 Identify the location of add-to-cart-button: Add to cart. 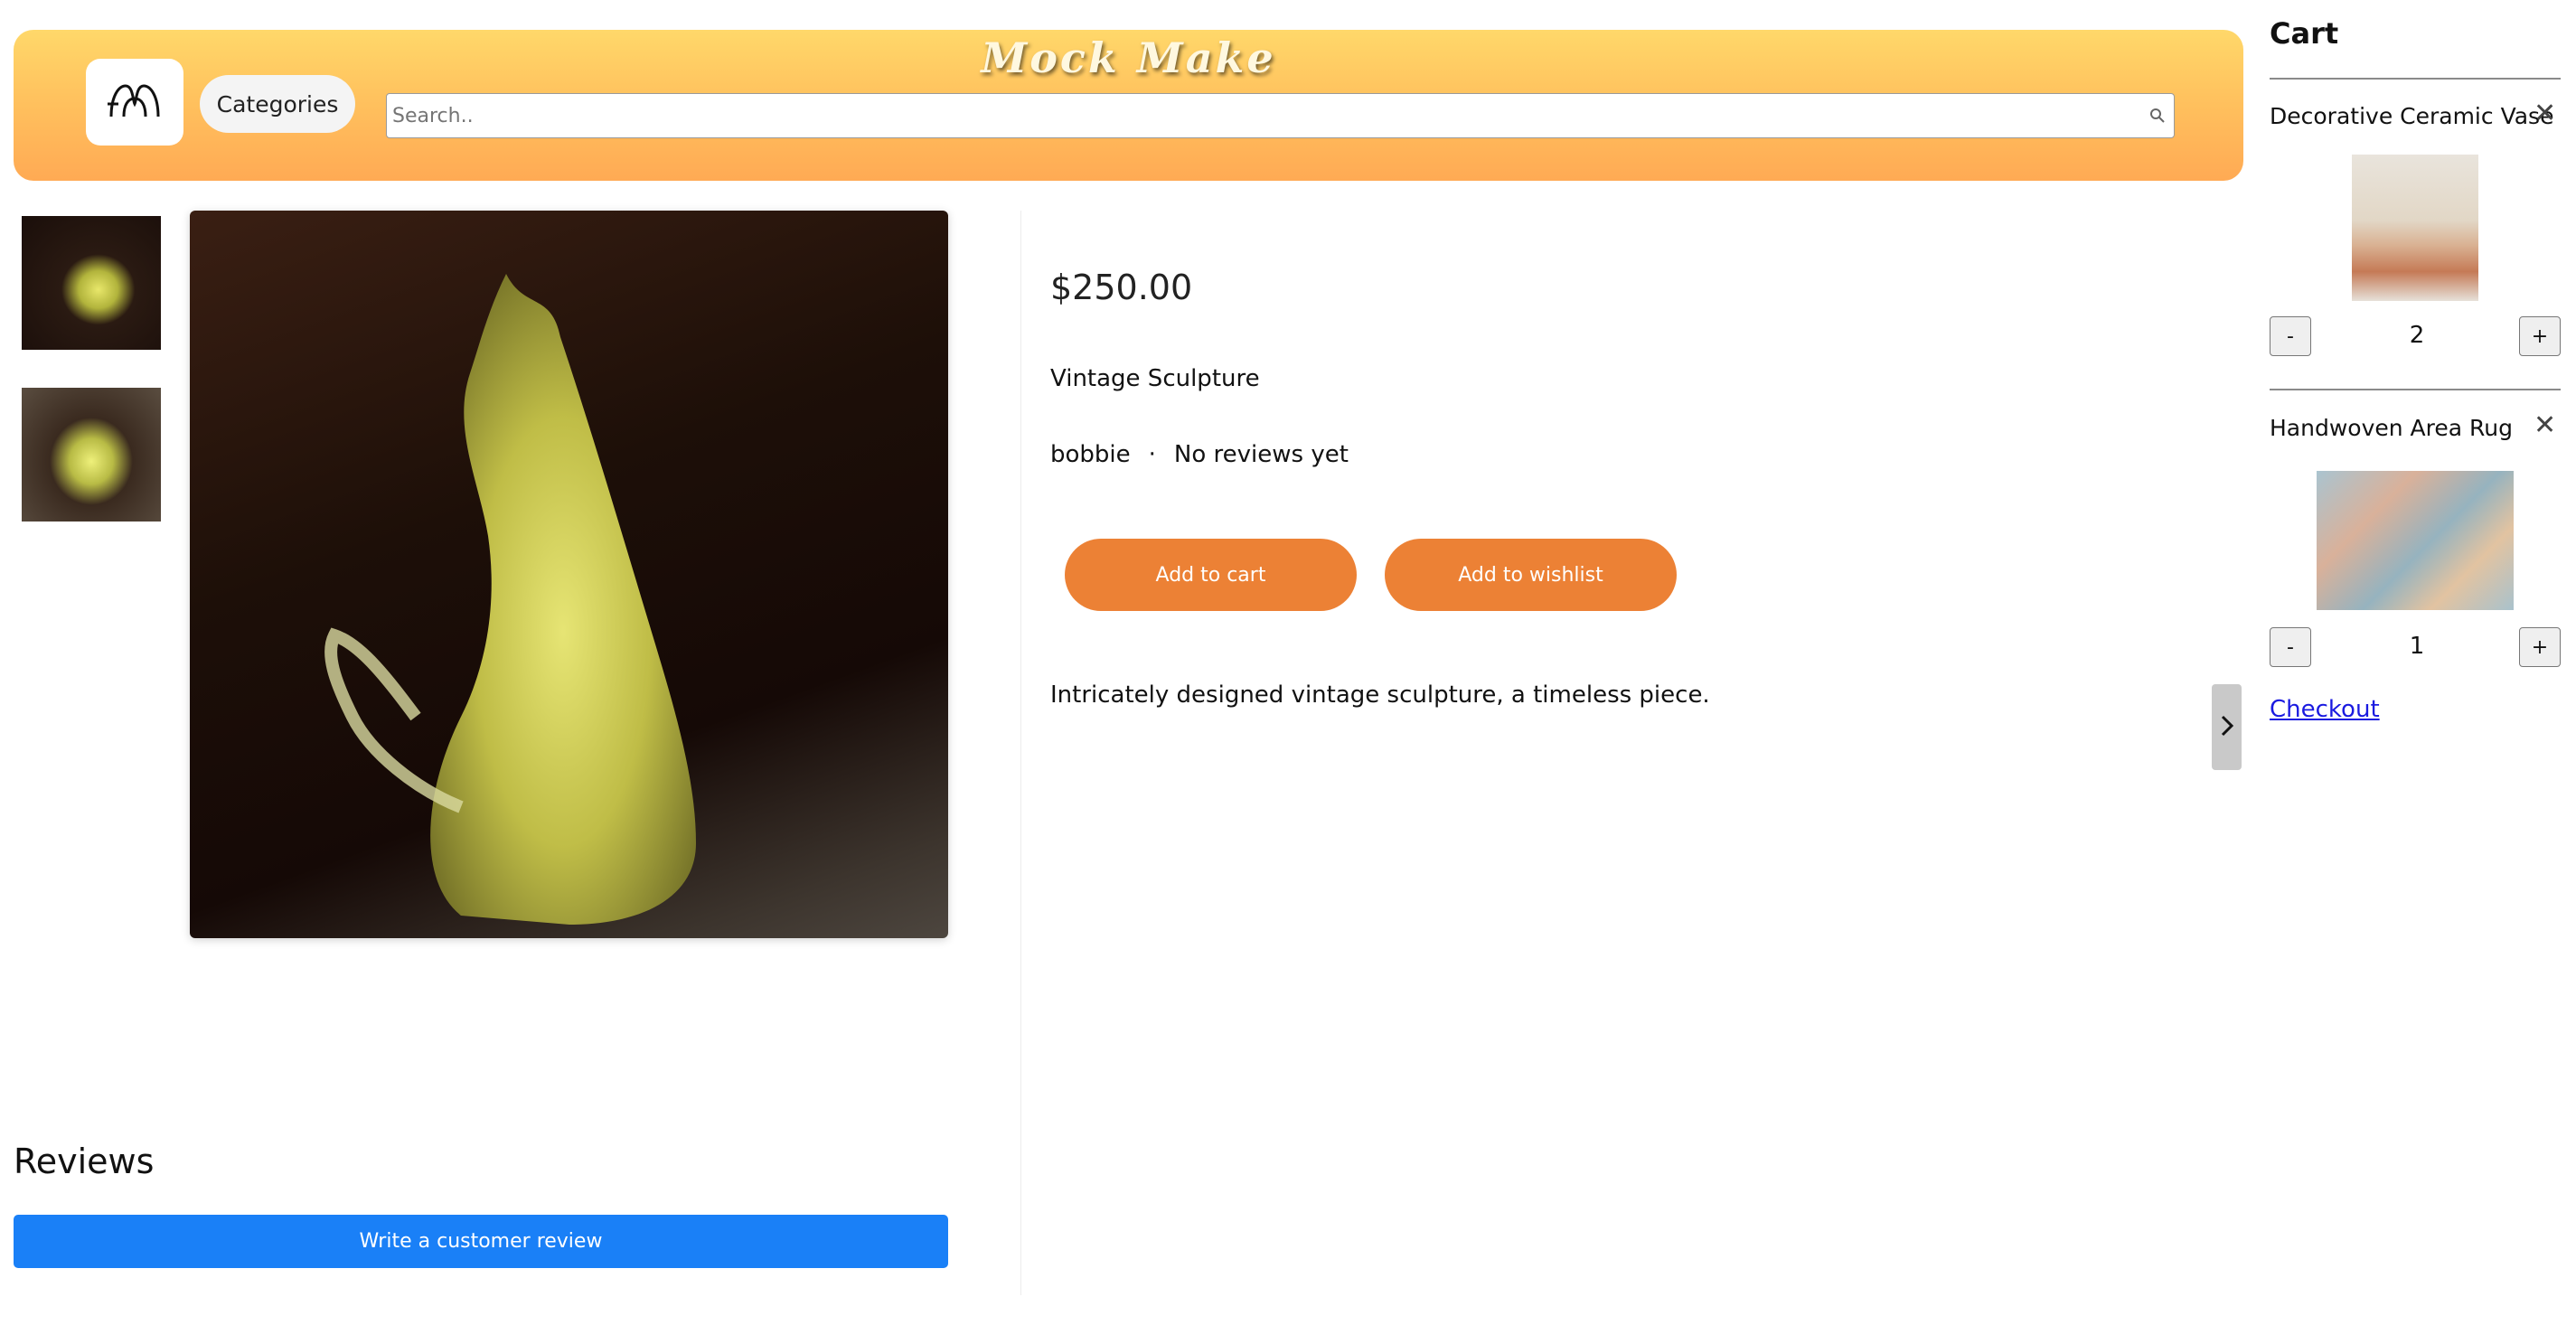
(1211, 575).